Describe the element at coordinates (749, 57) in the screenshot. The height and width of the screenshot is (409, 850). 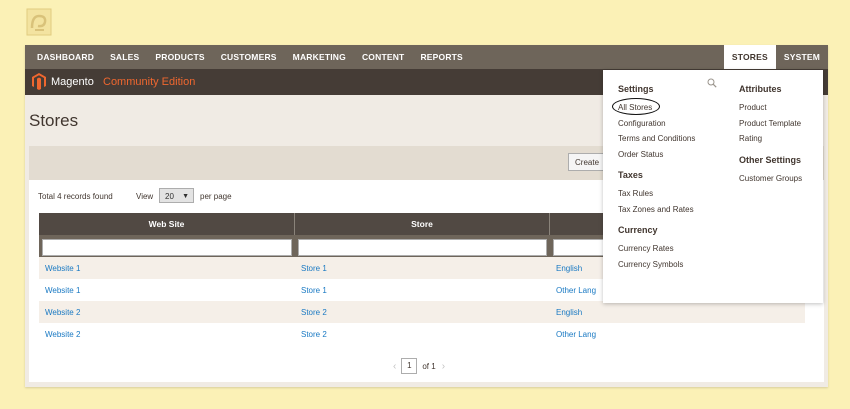
I see `nav-stores: STORES` at that location.